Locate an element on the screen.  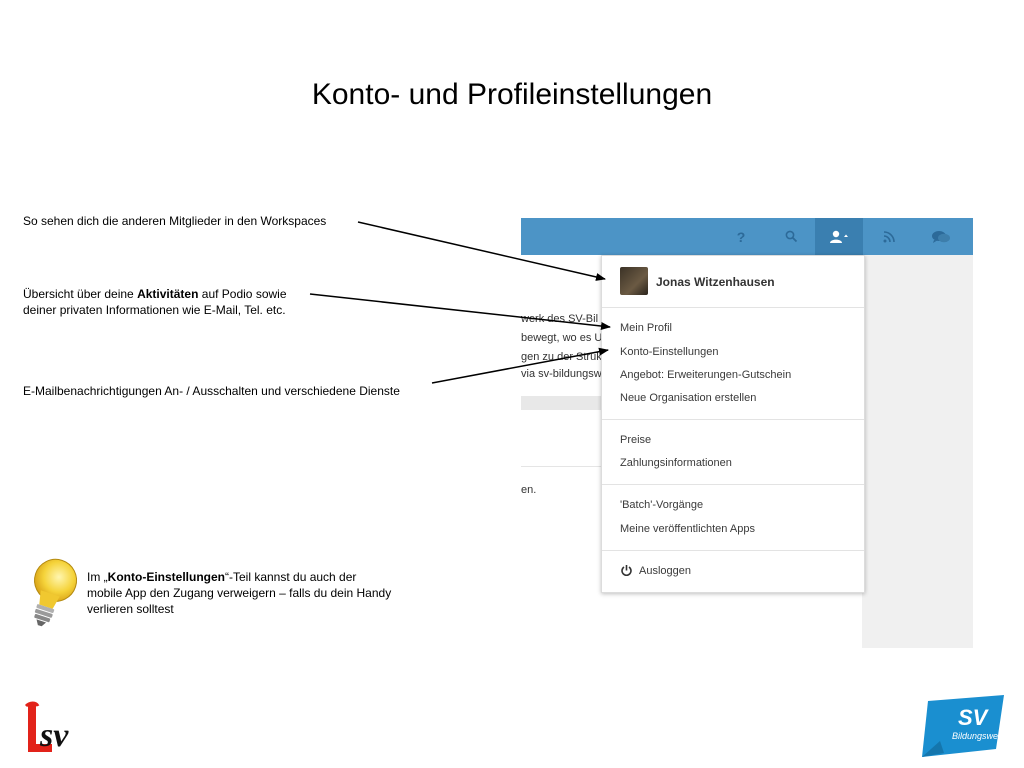
user-menu-button is located at coordinates (839, 236).